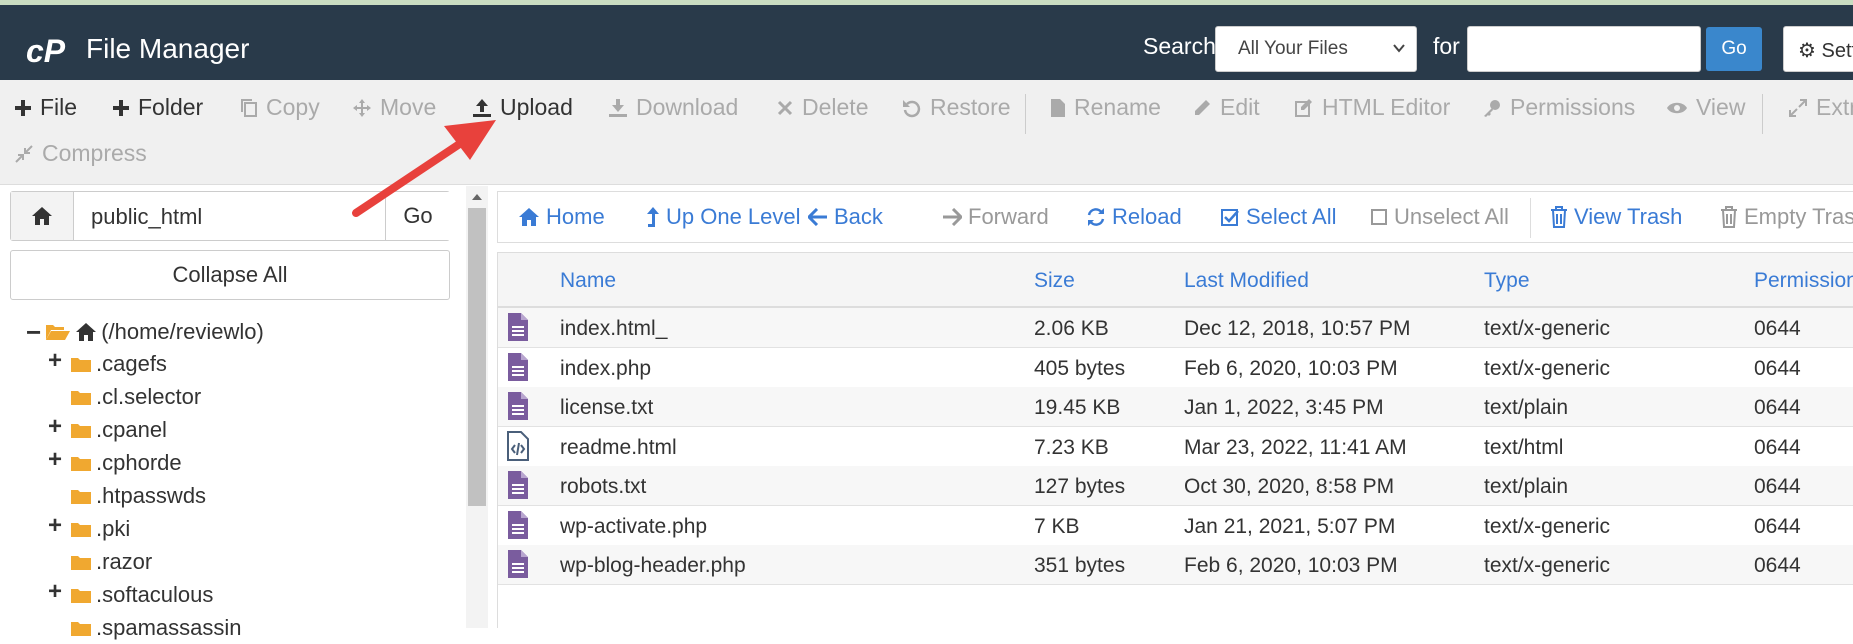 Image resolution: width=1853 pixels, height=644 pixels. Describe the element at coordinates (613, 329) in the screenshot. I see `file-name: index.html_` at that location.